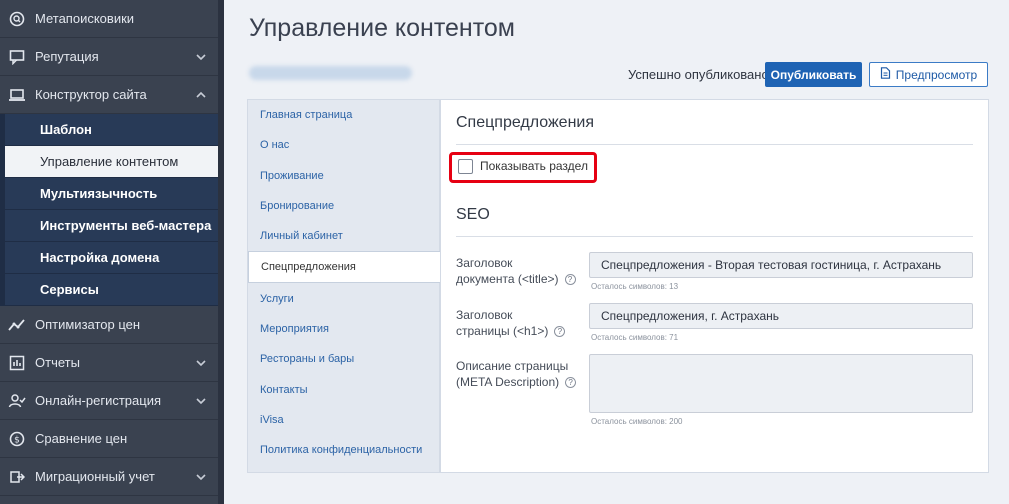 The height and width of the screenshot is (504, 1009). Describe the element at coordinates (109, 130) in the screenshot. I see `sidebar-subitem-template: Шаблон` at that location.